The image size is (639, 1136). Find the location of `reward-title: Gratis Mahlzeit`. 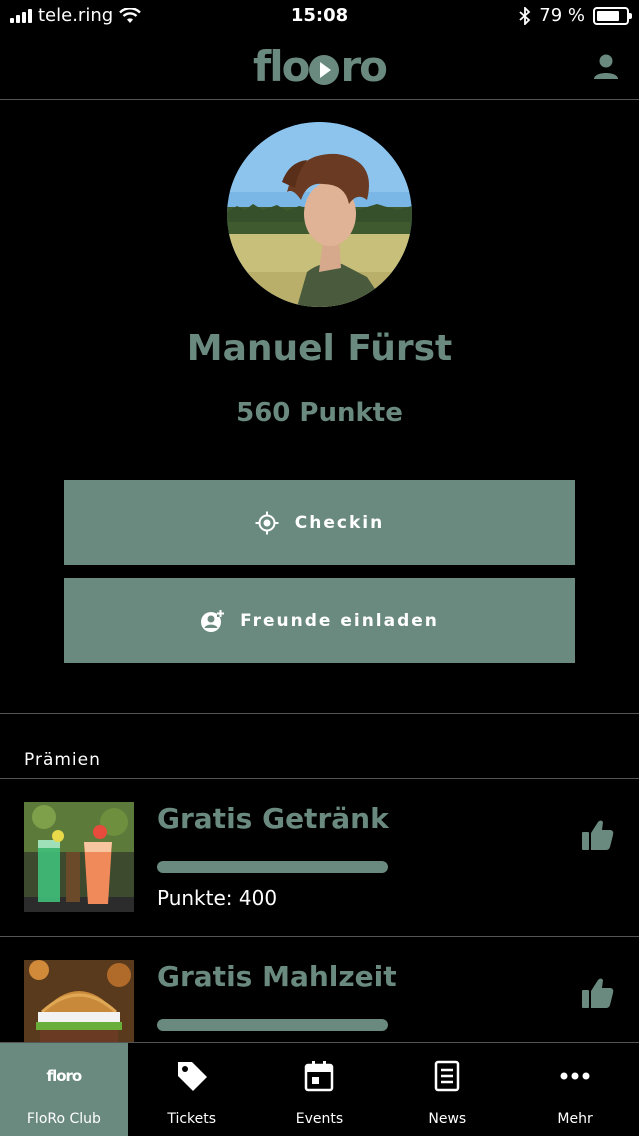

reward-title: Gratis Mahlzeit is located at coordinates (277, 976).